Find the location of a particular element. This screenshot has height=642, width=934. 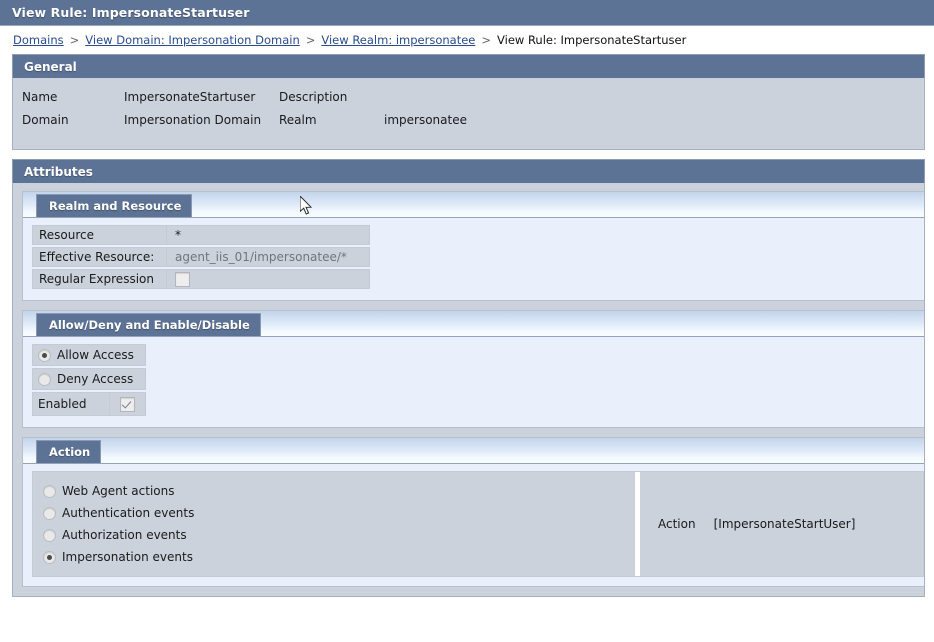

tab-realm-and-resource-label: Realm and Resource is located at coordinates (115, 206).